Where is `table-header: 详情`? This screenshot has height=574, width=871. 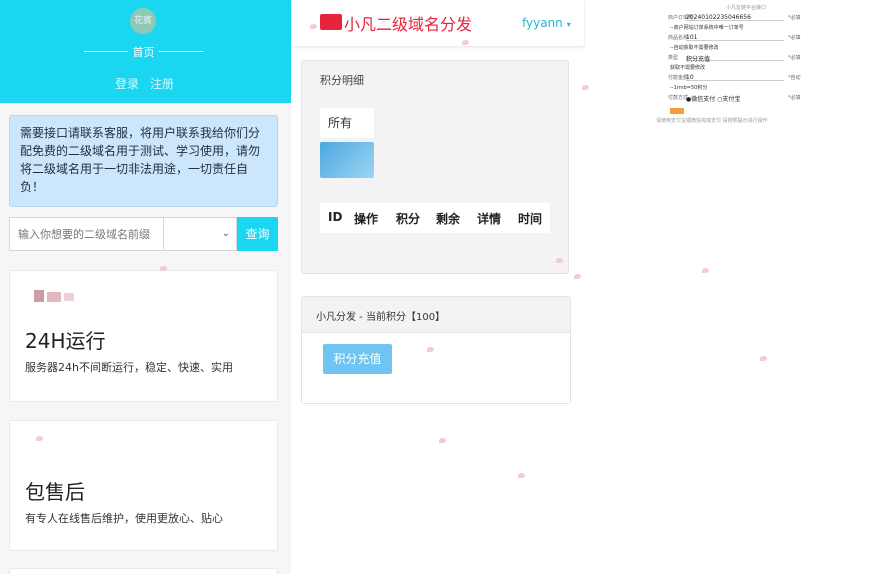
table-header: 详情 is located at coordinates (489, 219).